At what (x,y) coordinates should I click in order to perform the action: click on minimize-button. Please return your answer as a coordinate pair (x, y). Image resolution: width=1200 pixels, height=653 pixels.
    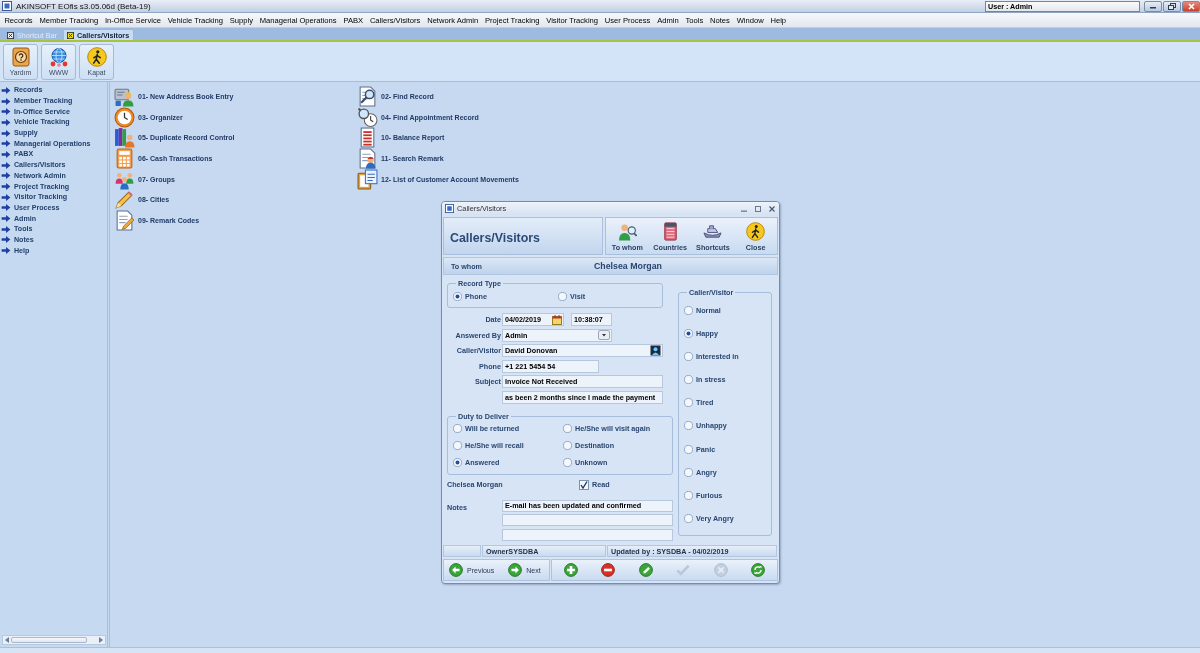
    Looking at the image, I should click on (1153, 6).